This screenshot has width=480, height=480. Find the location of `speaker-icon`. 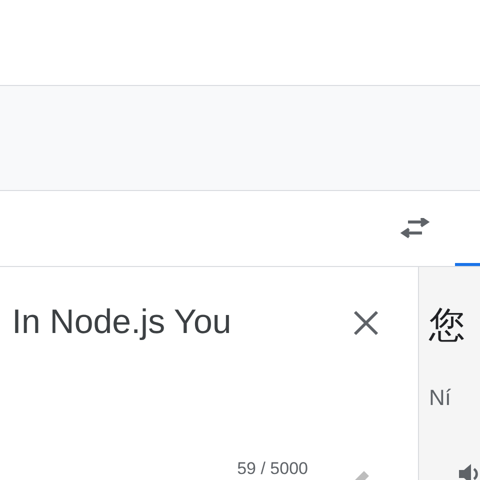

speaker-icon is located at coordinates (468, 471).